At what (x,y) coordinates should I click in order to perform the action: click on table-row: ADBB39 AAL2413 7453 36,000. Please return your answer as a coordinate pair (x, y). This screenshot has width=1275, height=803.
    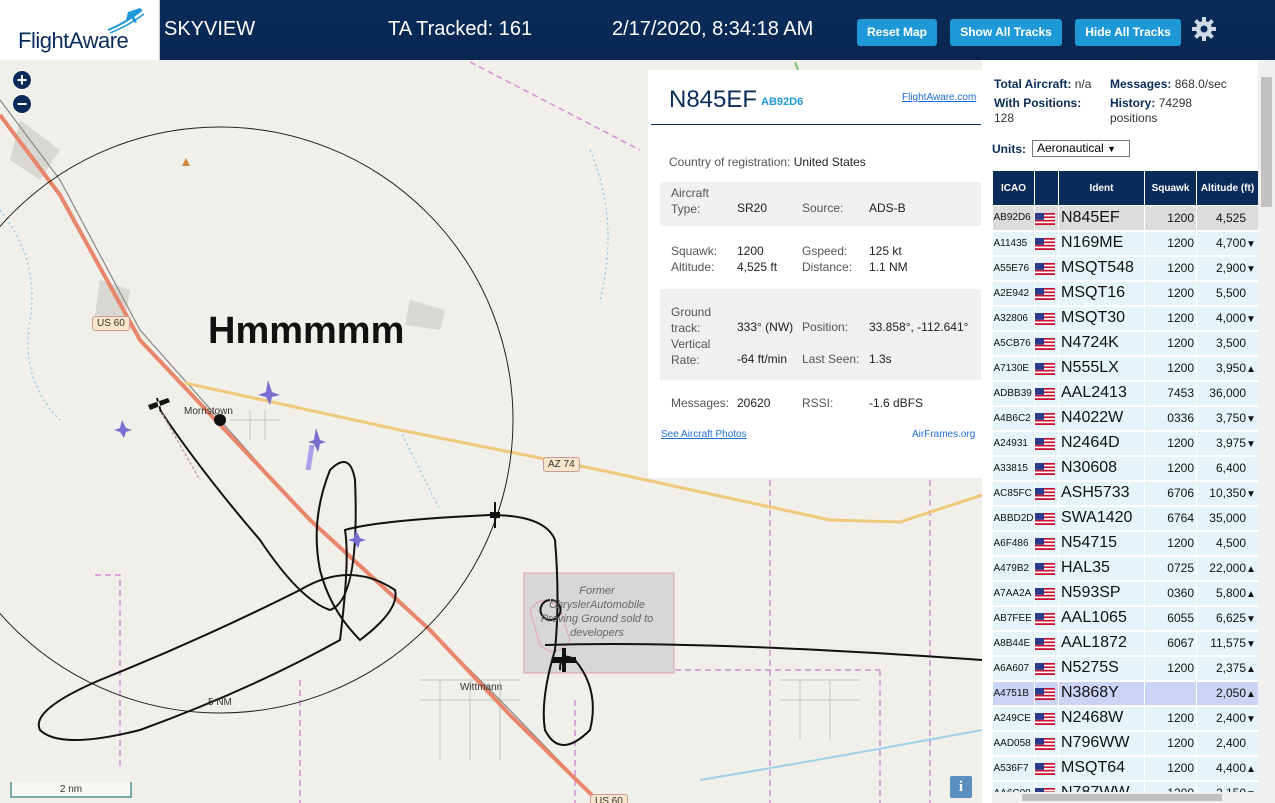
    Looking at the image, I should click on (1125, 393).